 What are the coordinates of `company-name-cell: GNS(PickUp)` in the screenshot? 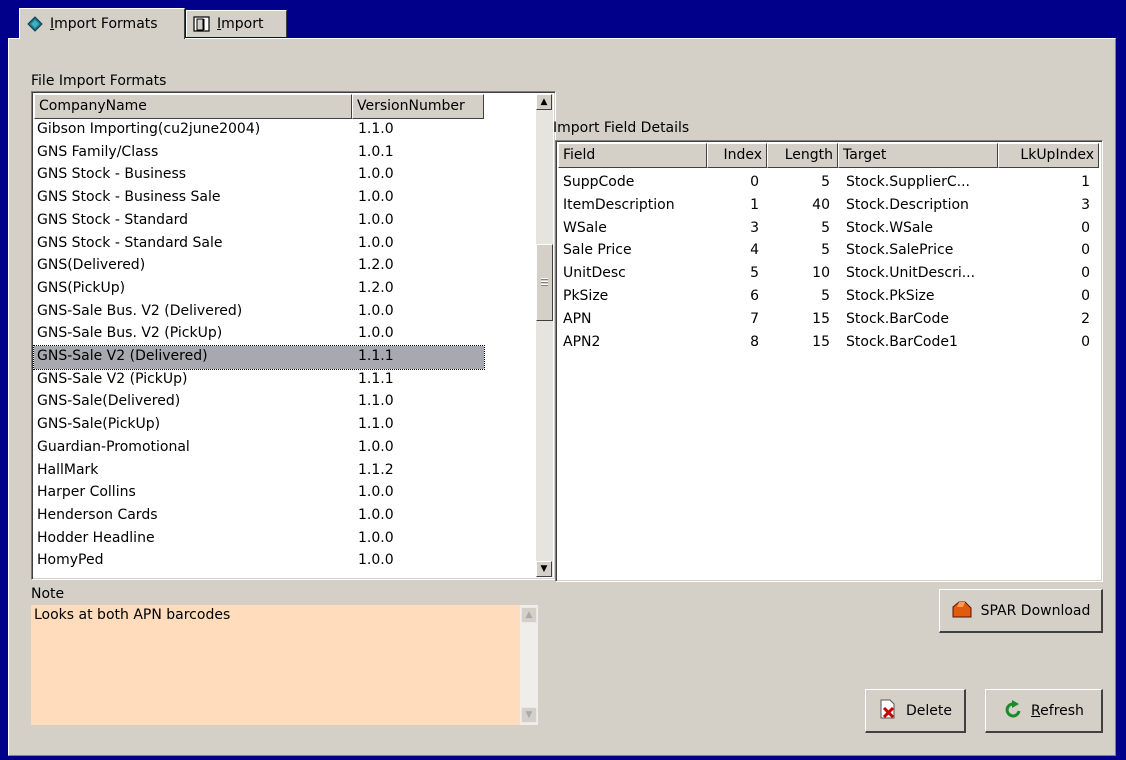 It's located at (81, 287).